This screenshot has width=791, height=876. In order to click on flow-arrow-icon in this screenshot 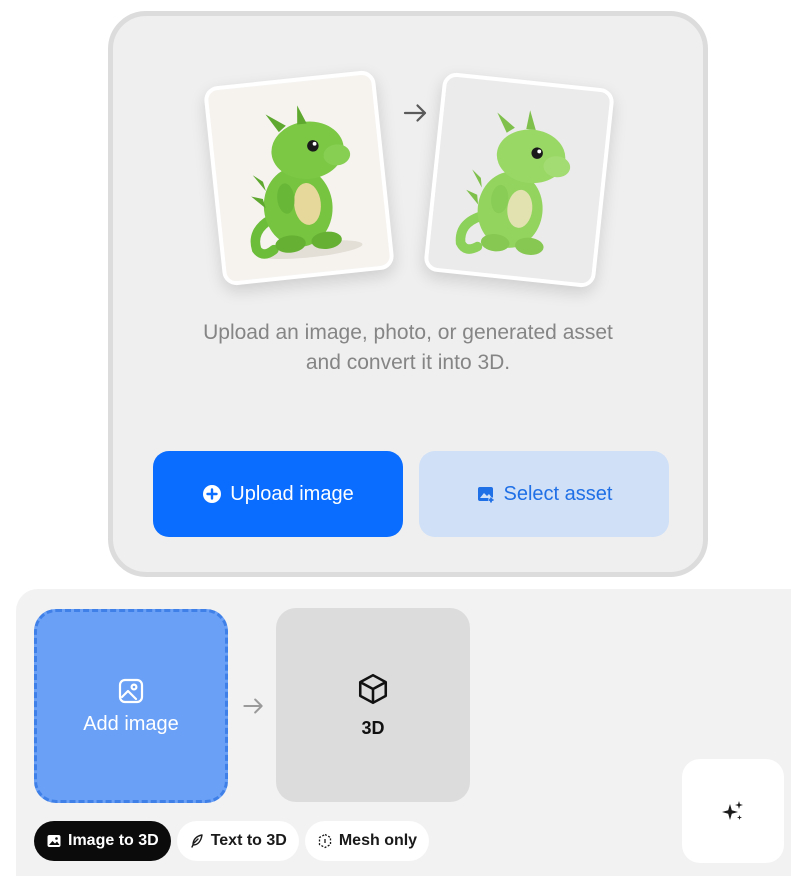, I will do `click(253, 706)`.